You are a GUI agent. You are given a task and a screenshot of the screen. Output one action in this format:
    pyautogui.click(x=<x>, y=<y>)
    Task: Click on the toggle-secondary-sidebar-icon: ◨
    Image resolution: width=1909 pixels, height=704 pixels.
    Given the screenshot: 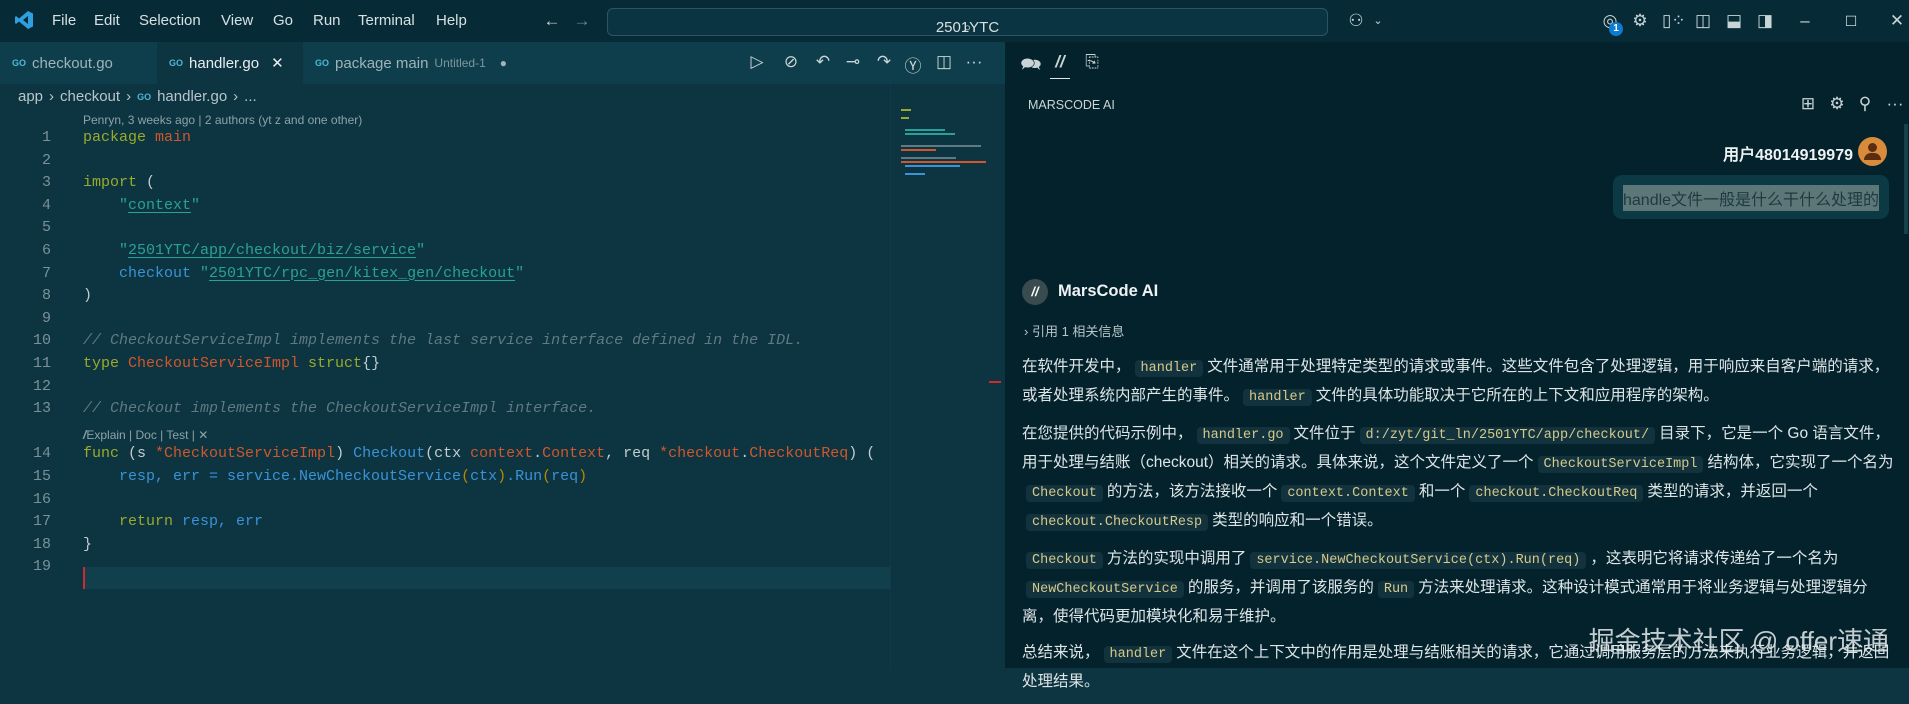 What is the action you would take?
    pyautogui.click(x=1765, y=21)
    